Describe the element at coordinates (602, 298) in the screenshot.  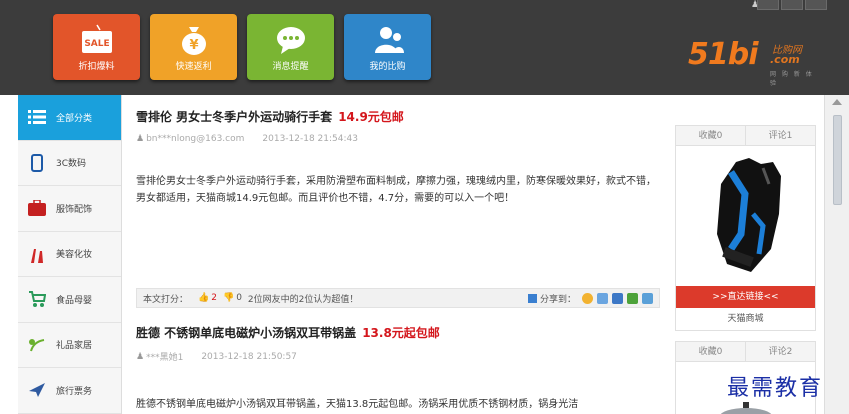
I see `share-weibo-icon` at that location.